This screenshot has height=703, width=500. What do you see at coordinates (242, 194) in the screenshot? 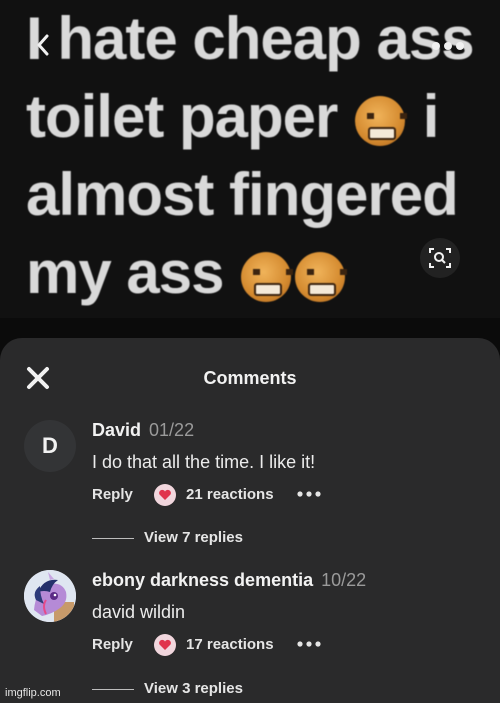
I see `meme-line-3: almost fingered` at bounding box center [242, 194].